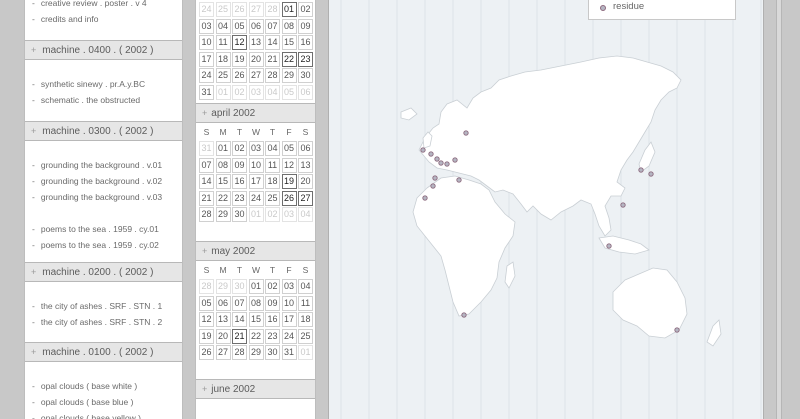 This screenshot has height=419, width=800. What do you see at coordinates (256, 9) in the screenshot?
I see `calendar-day: 27` at bounding box center [256, 9].